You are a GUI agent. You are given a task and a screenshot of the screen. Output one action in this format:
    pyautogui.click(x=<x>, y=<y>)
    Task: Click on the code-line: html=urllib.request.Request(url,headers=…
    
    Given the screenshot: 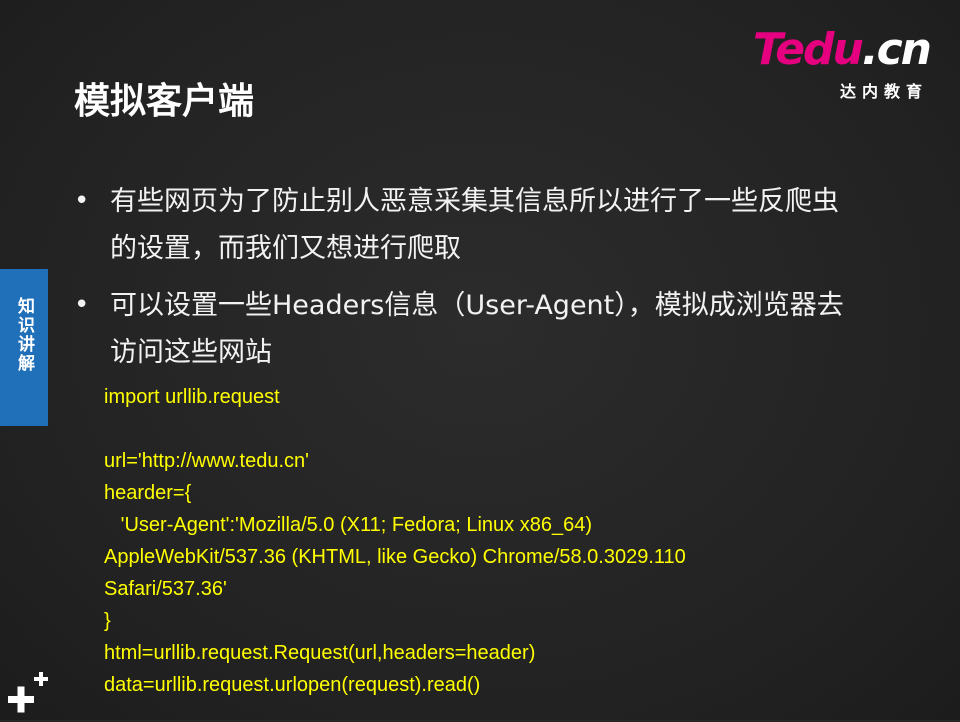 What is the action you would take?
    pyautogui.click(x=320, y=653)
    